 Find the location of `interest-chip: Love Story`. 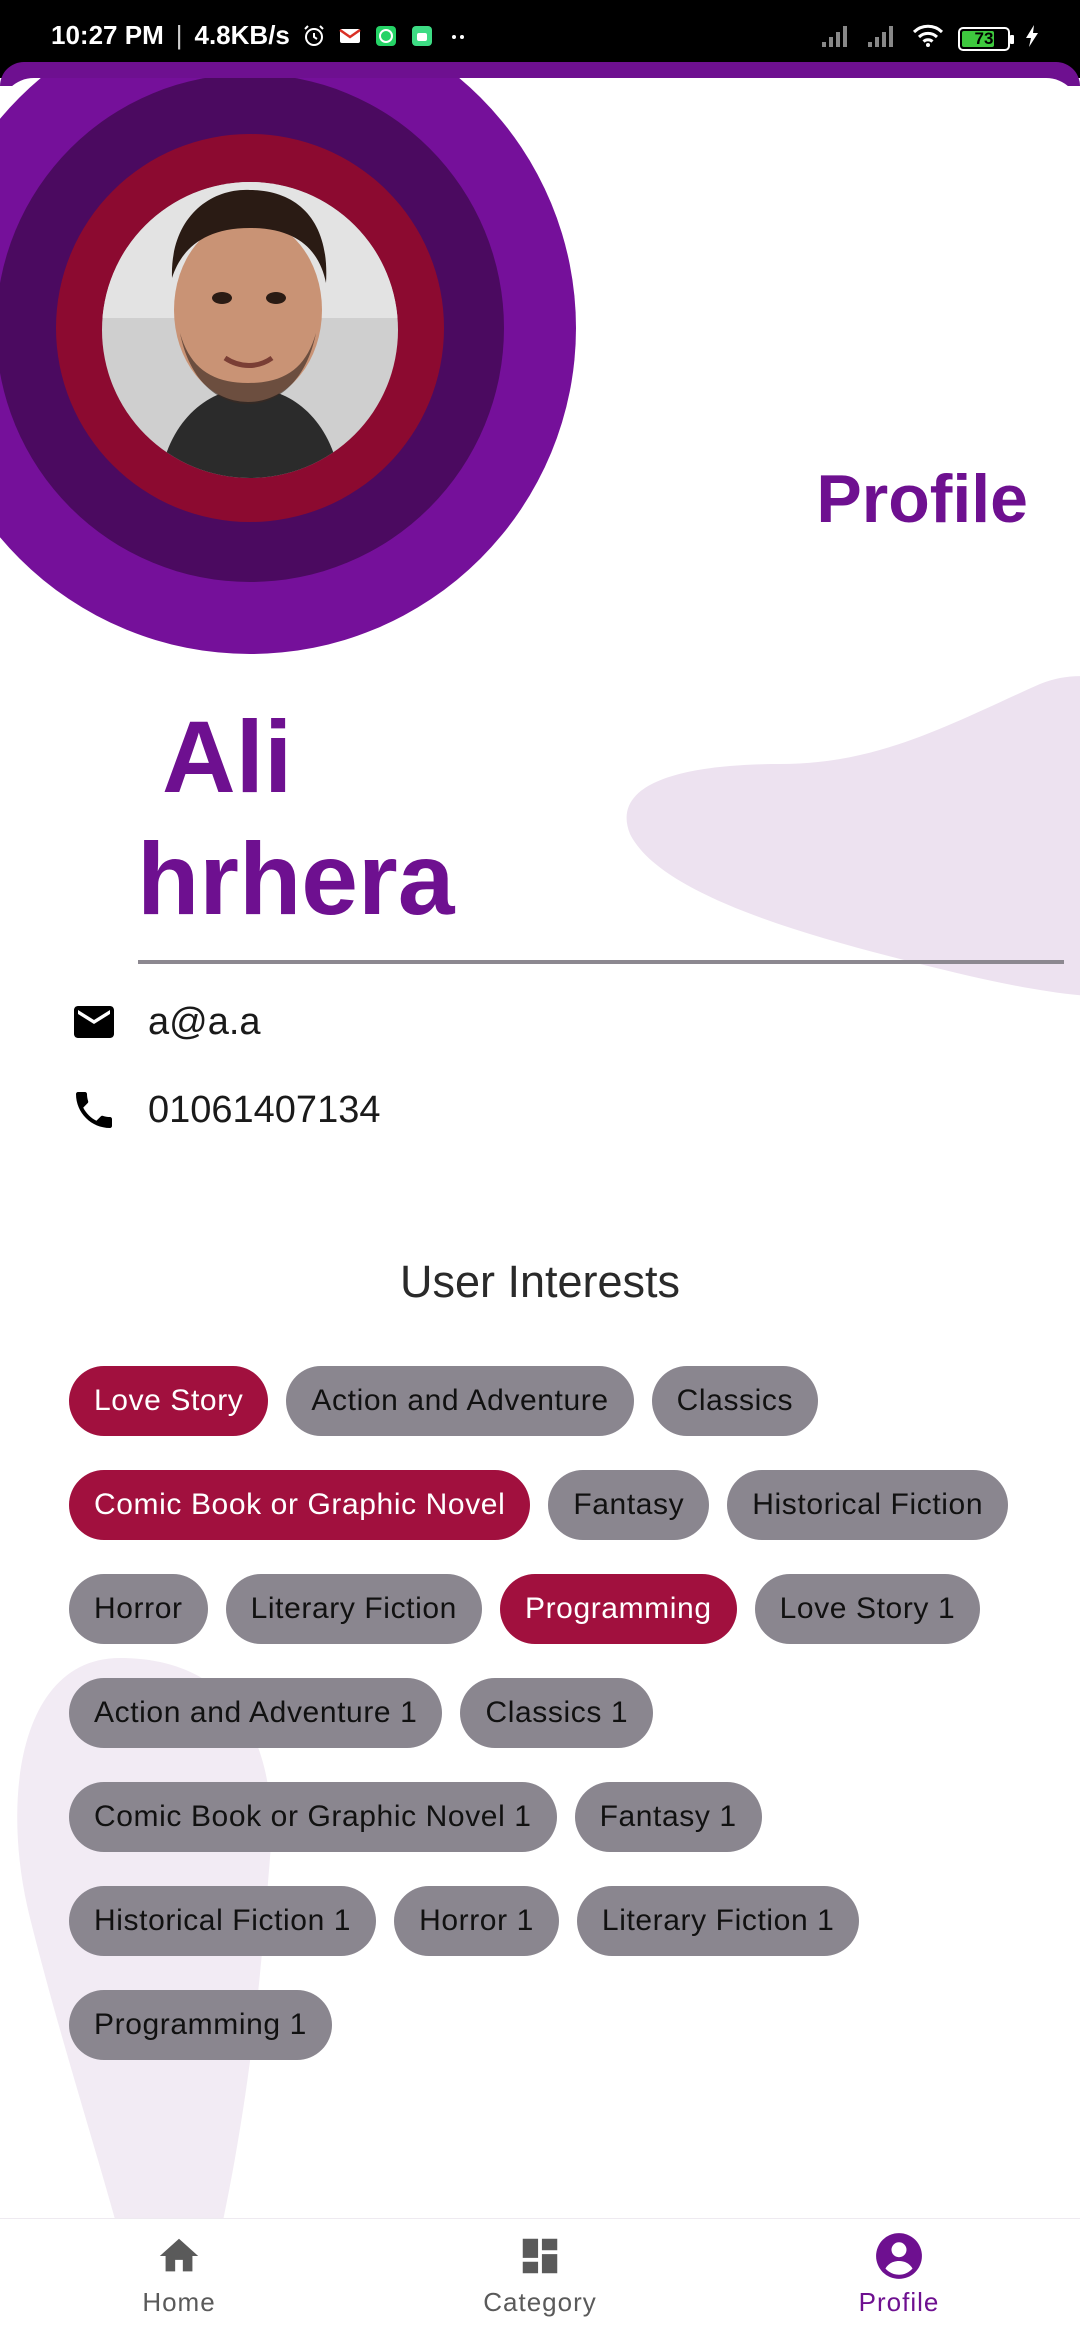

interest-chip: Love Story is located at coordinates (169, 1401).